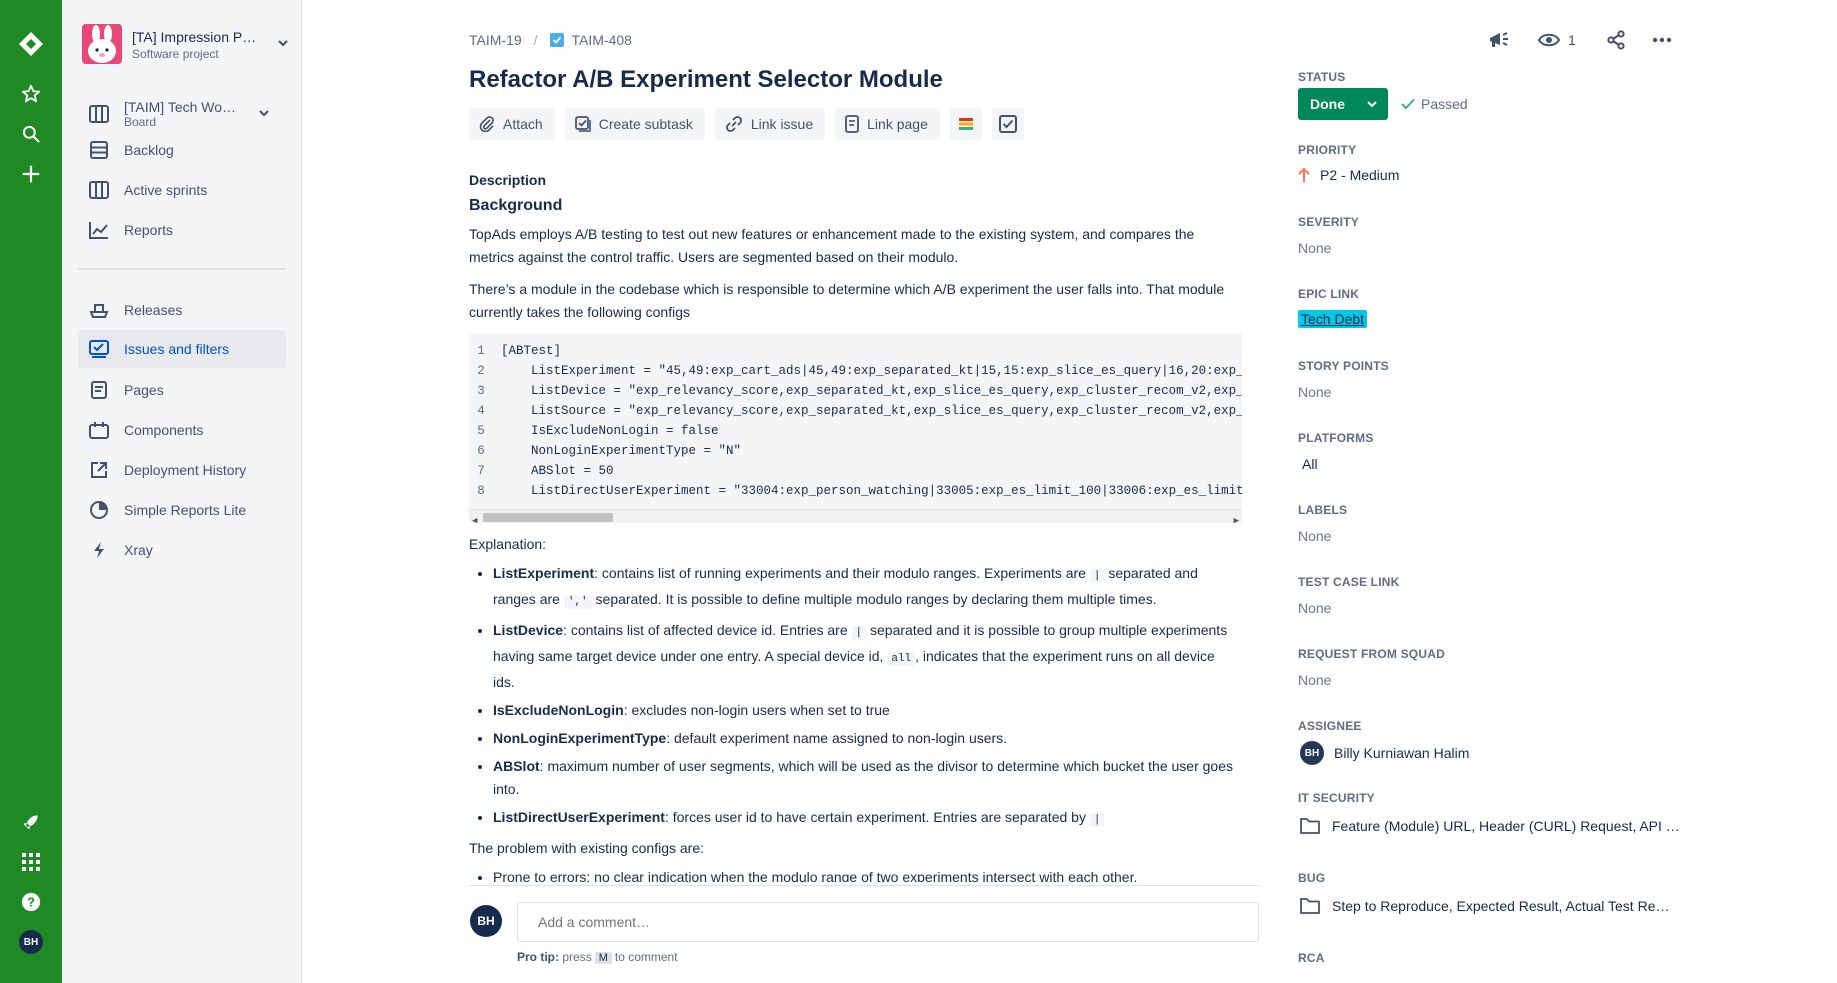  What do you see at coordinates (99, 114) in the screenshot?
I see `board-icon` at bounding box center [99, 114].